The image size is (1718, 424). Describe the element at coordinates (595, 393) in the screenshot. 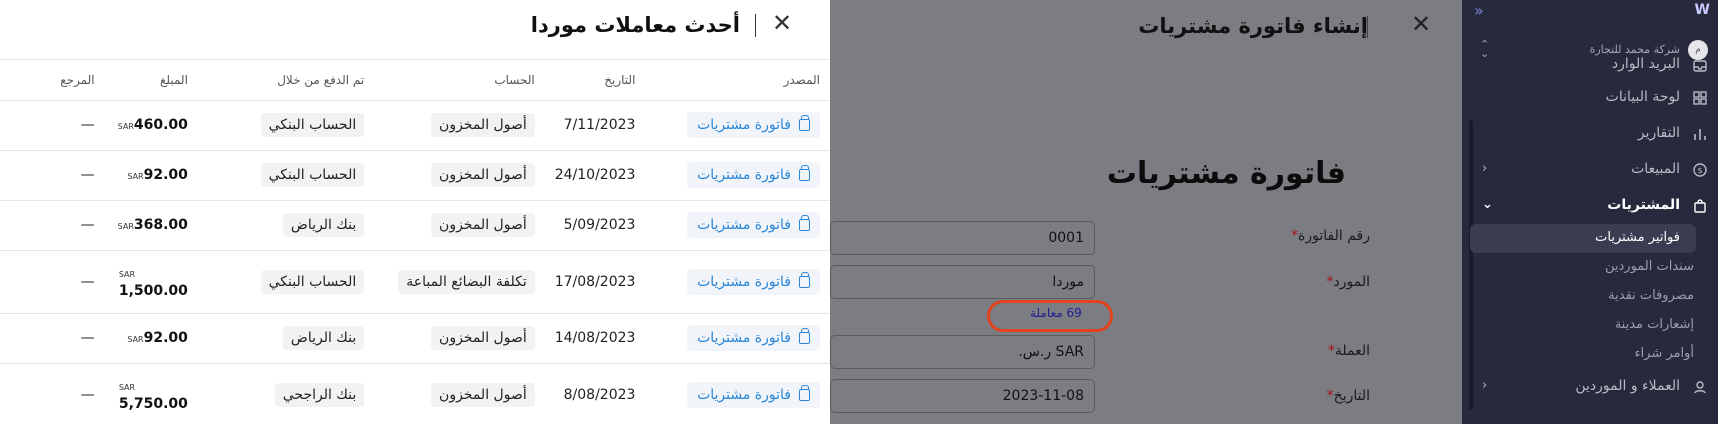

I see `date-cell: 8/08/2023` at that location.